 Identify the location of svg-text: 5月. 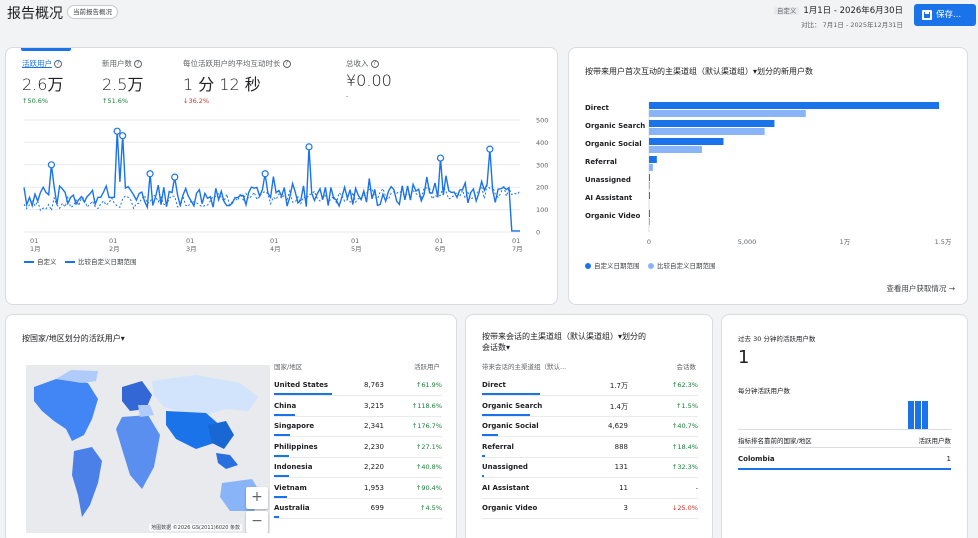
(356, 249).